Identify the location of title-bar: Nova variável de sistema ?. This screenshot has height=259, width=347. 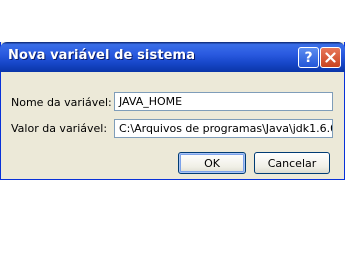
(172, 57).